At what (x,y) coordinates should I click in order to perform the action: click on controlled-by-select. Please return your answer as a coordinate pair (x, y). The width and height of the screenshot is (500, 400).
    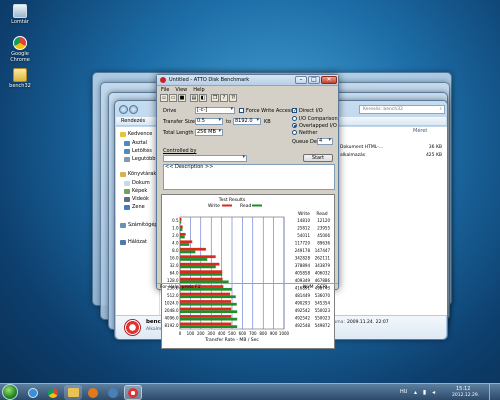
    Looking at the image, I should click on (205, 158).